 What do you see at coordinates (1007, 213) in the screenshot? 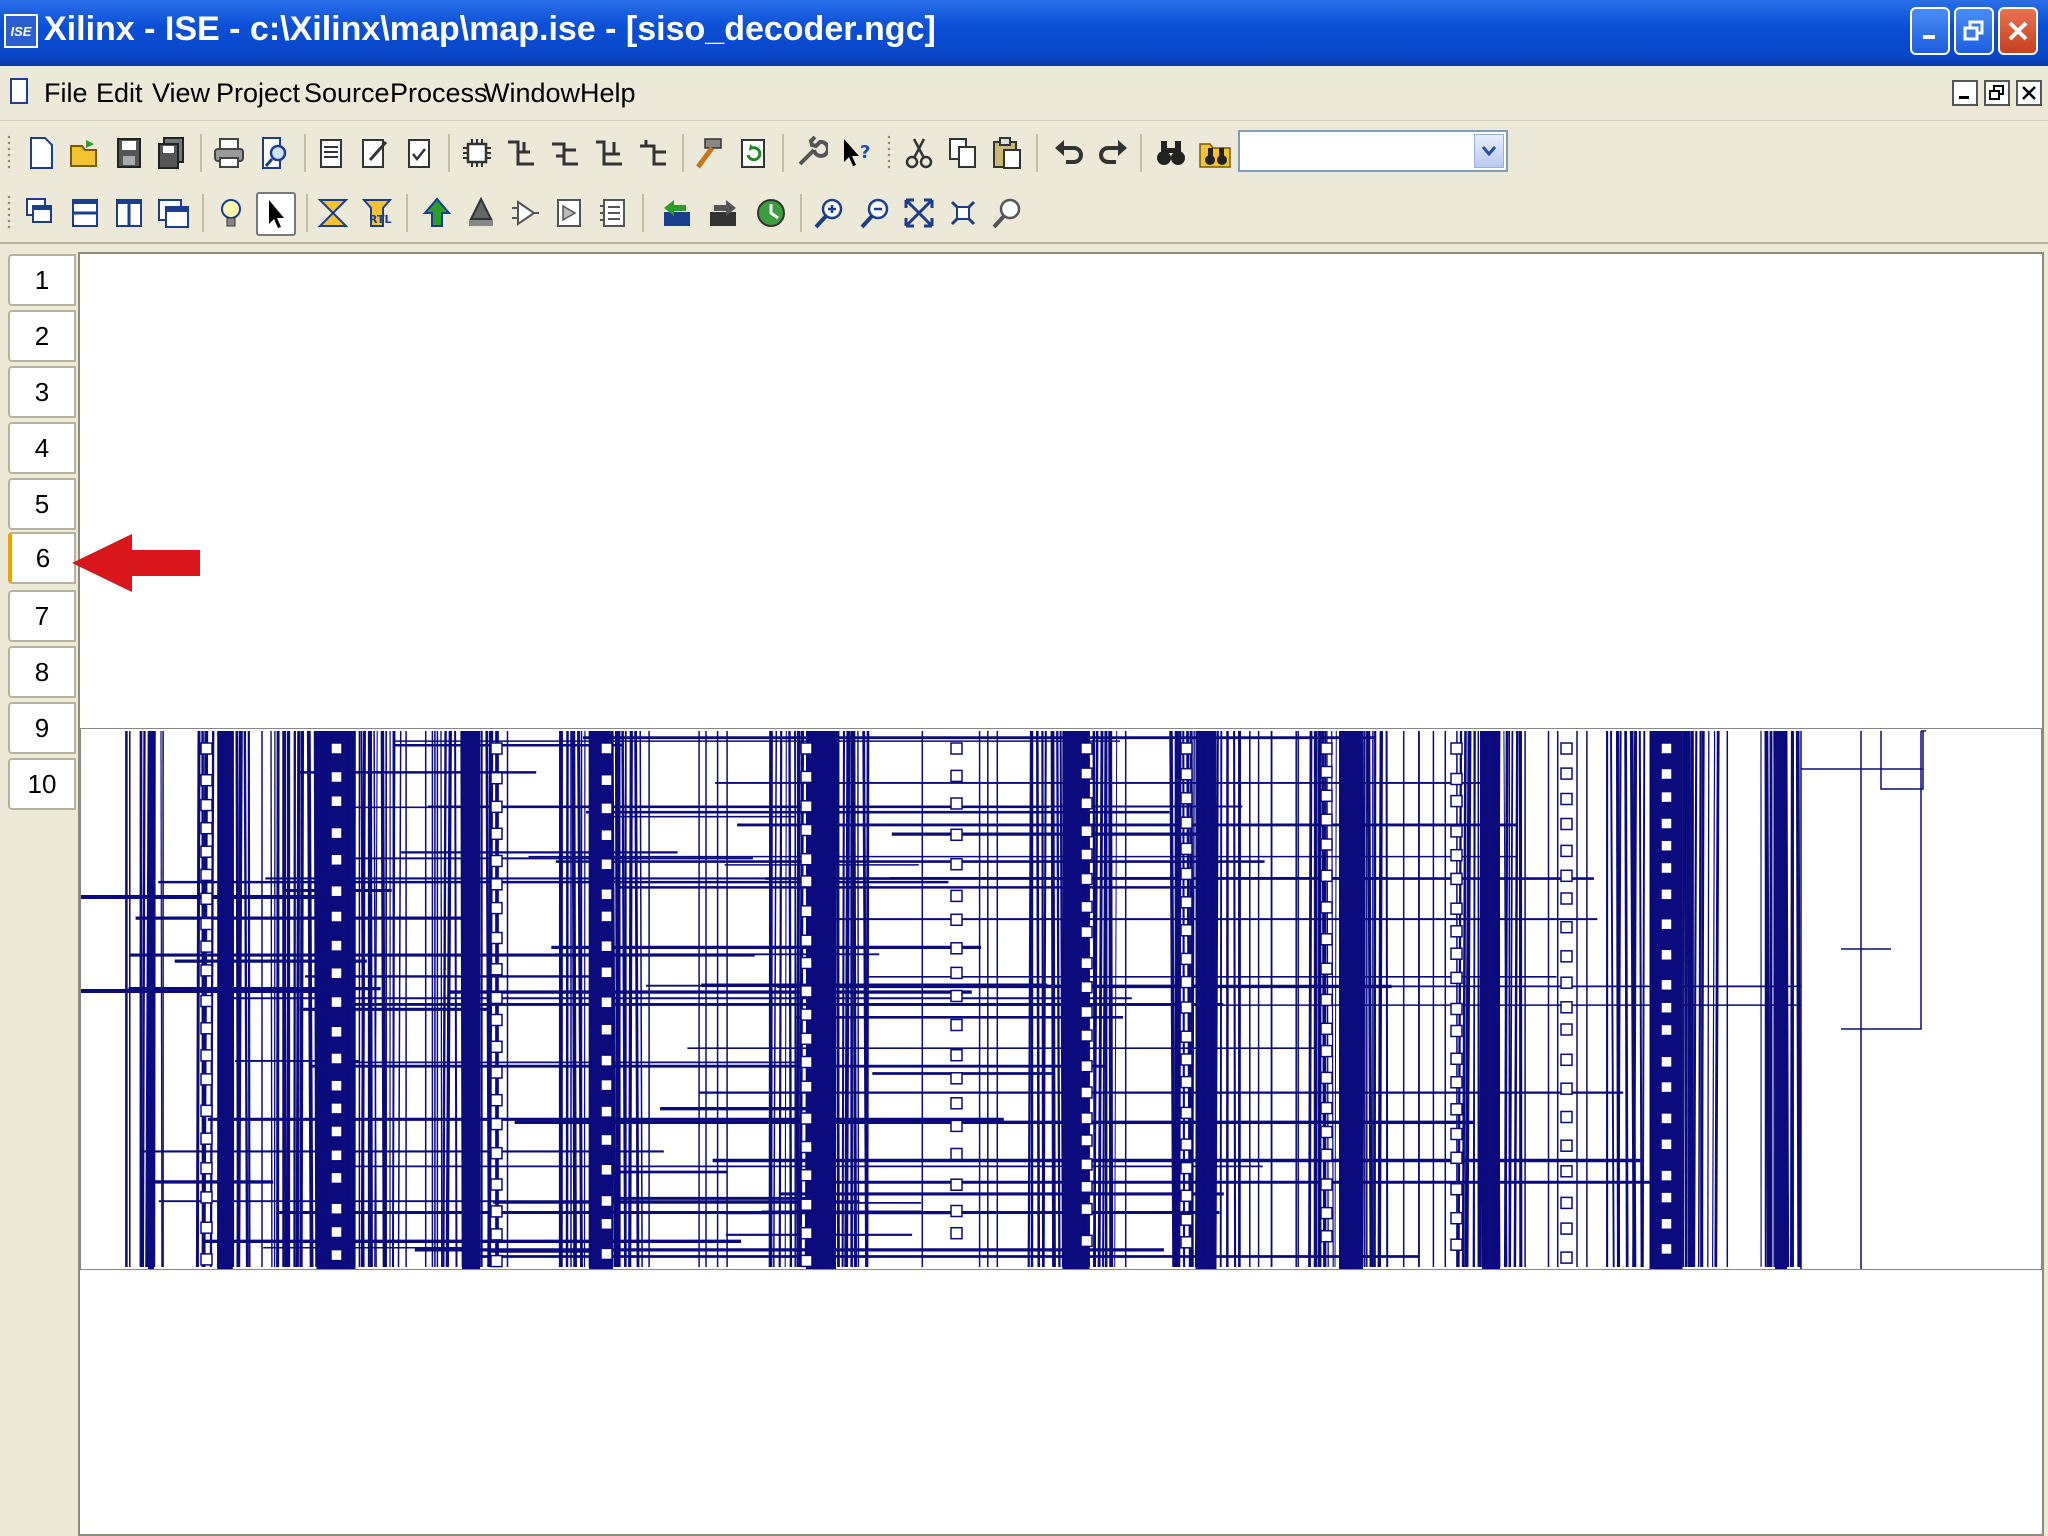
I see `zoom-select-icon` at bounding box center [1007, 213].